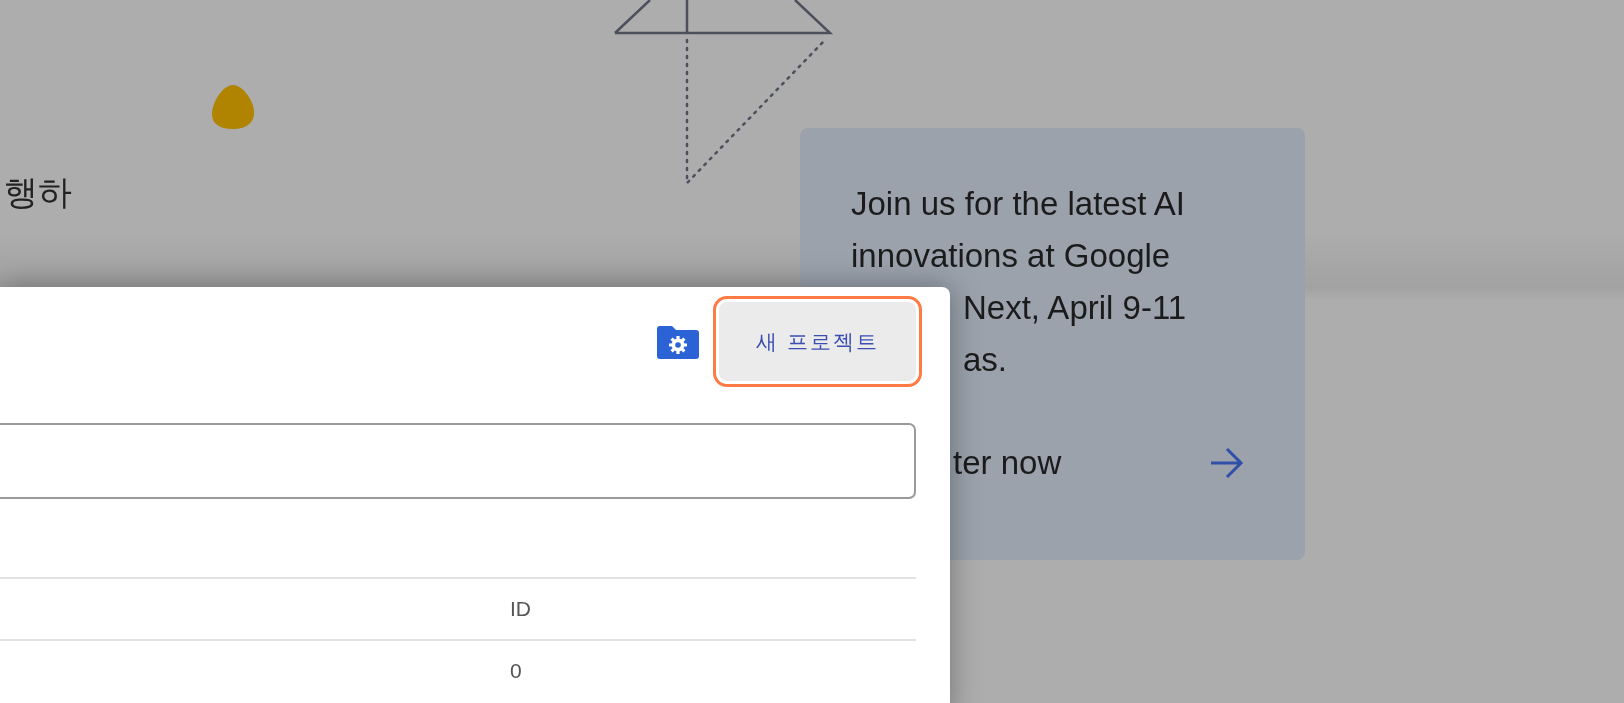  I want to click on column-header: ID, so click(520, 608).